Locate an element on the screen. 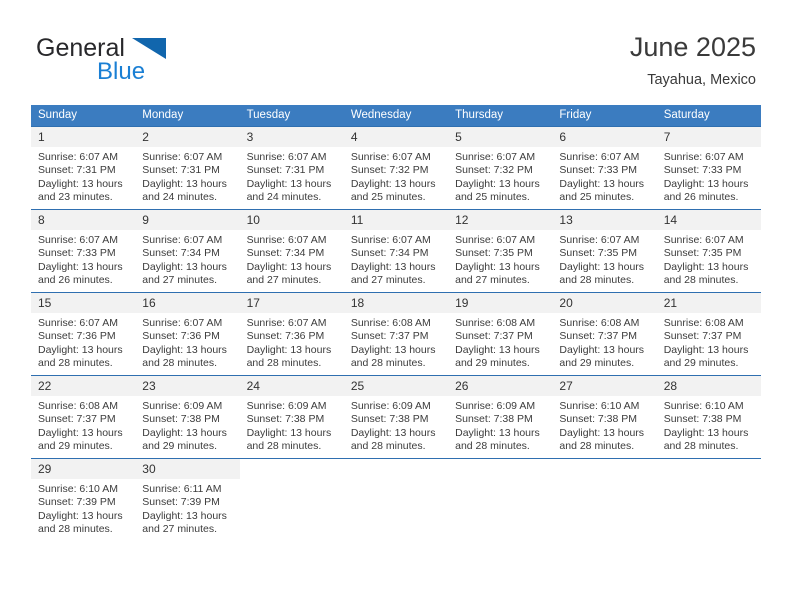 The image size is (792, 612). logo-top-row: General is located at coordinates (156, 48).